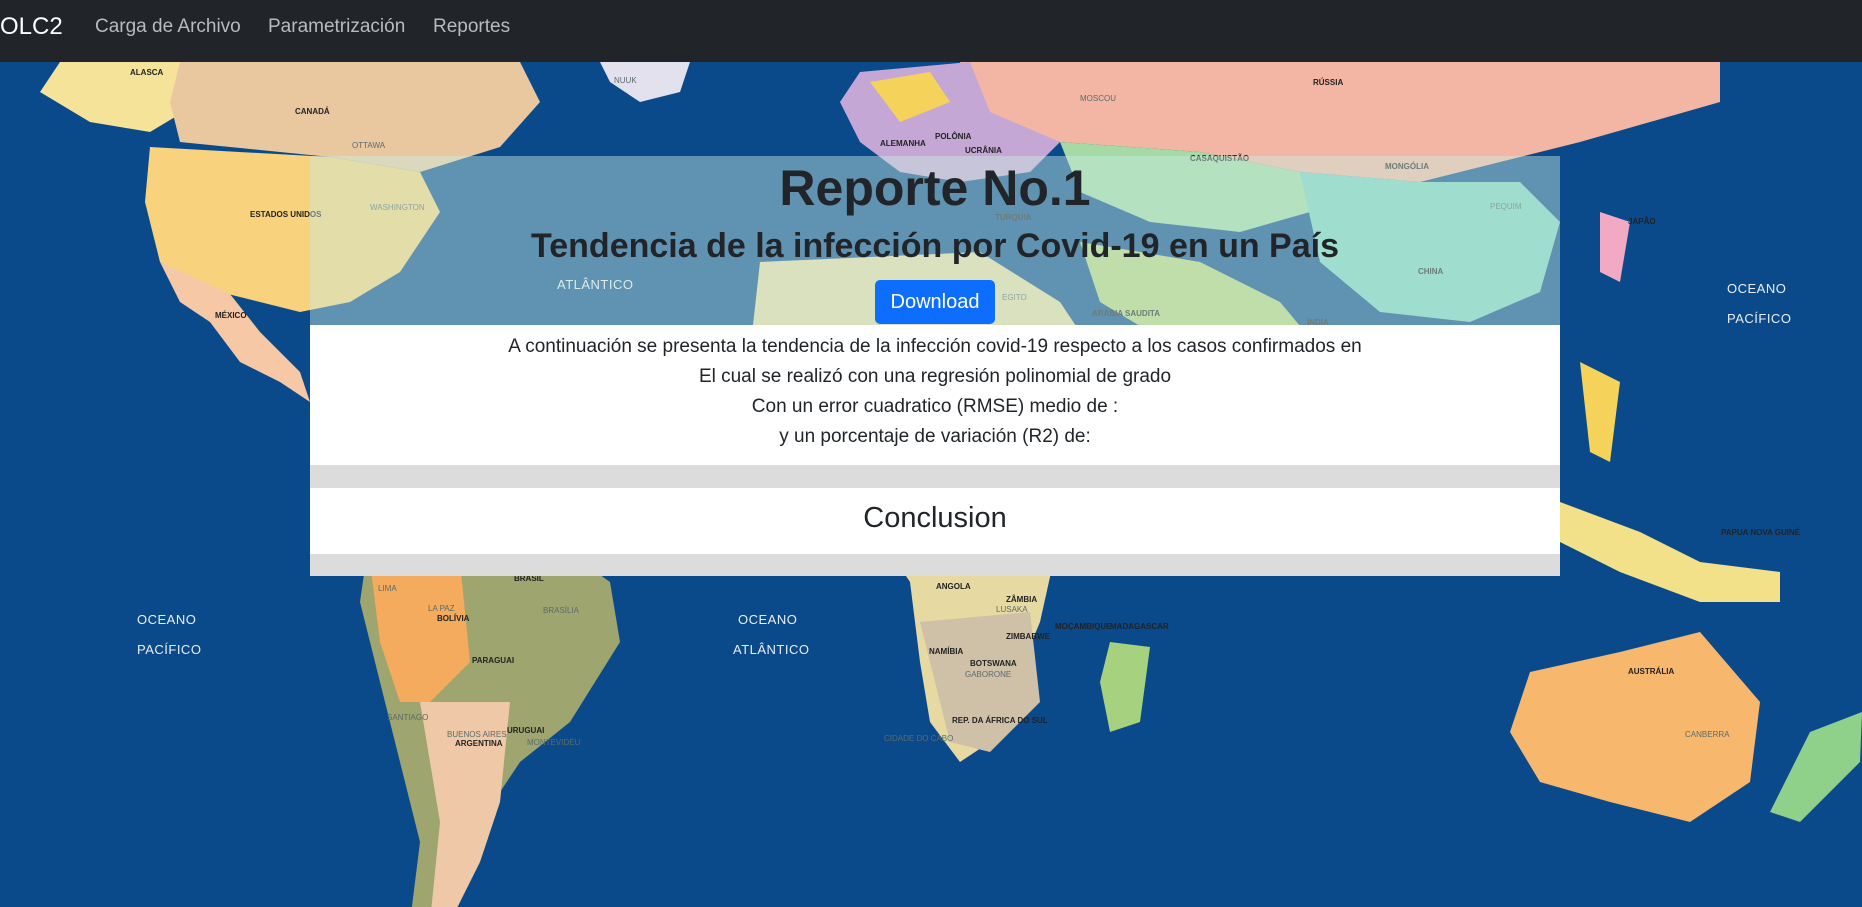 Image resolution: width=1862 pixels, height=907 pixels. I want to click on conclusion-content-placeholder, so click(935, 565).